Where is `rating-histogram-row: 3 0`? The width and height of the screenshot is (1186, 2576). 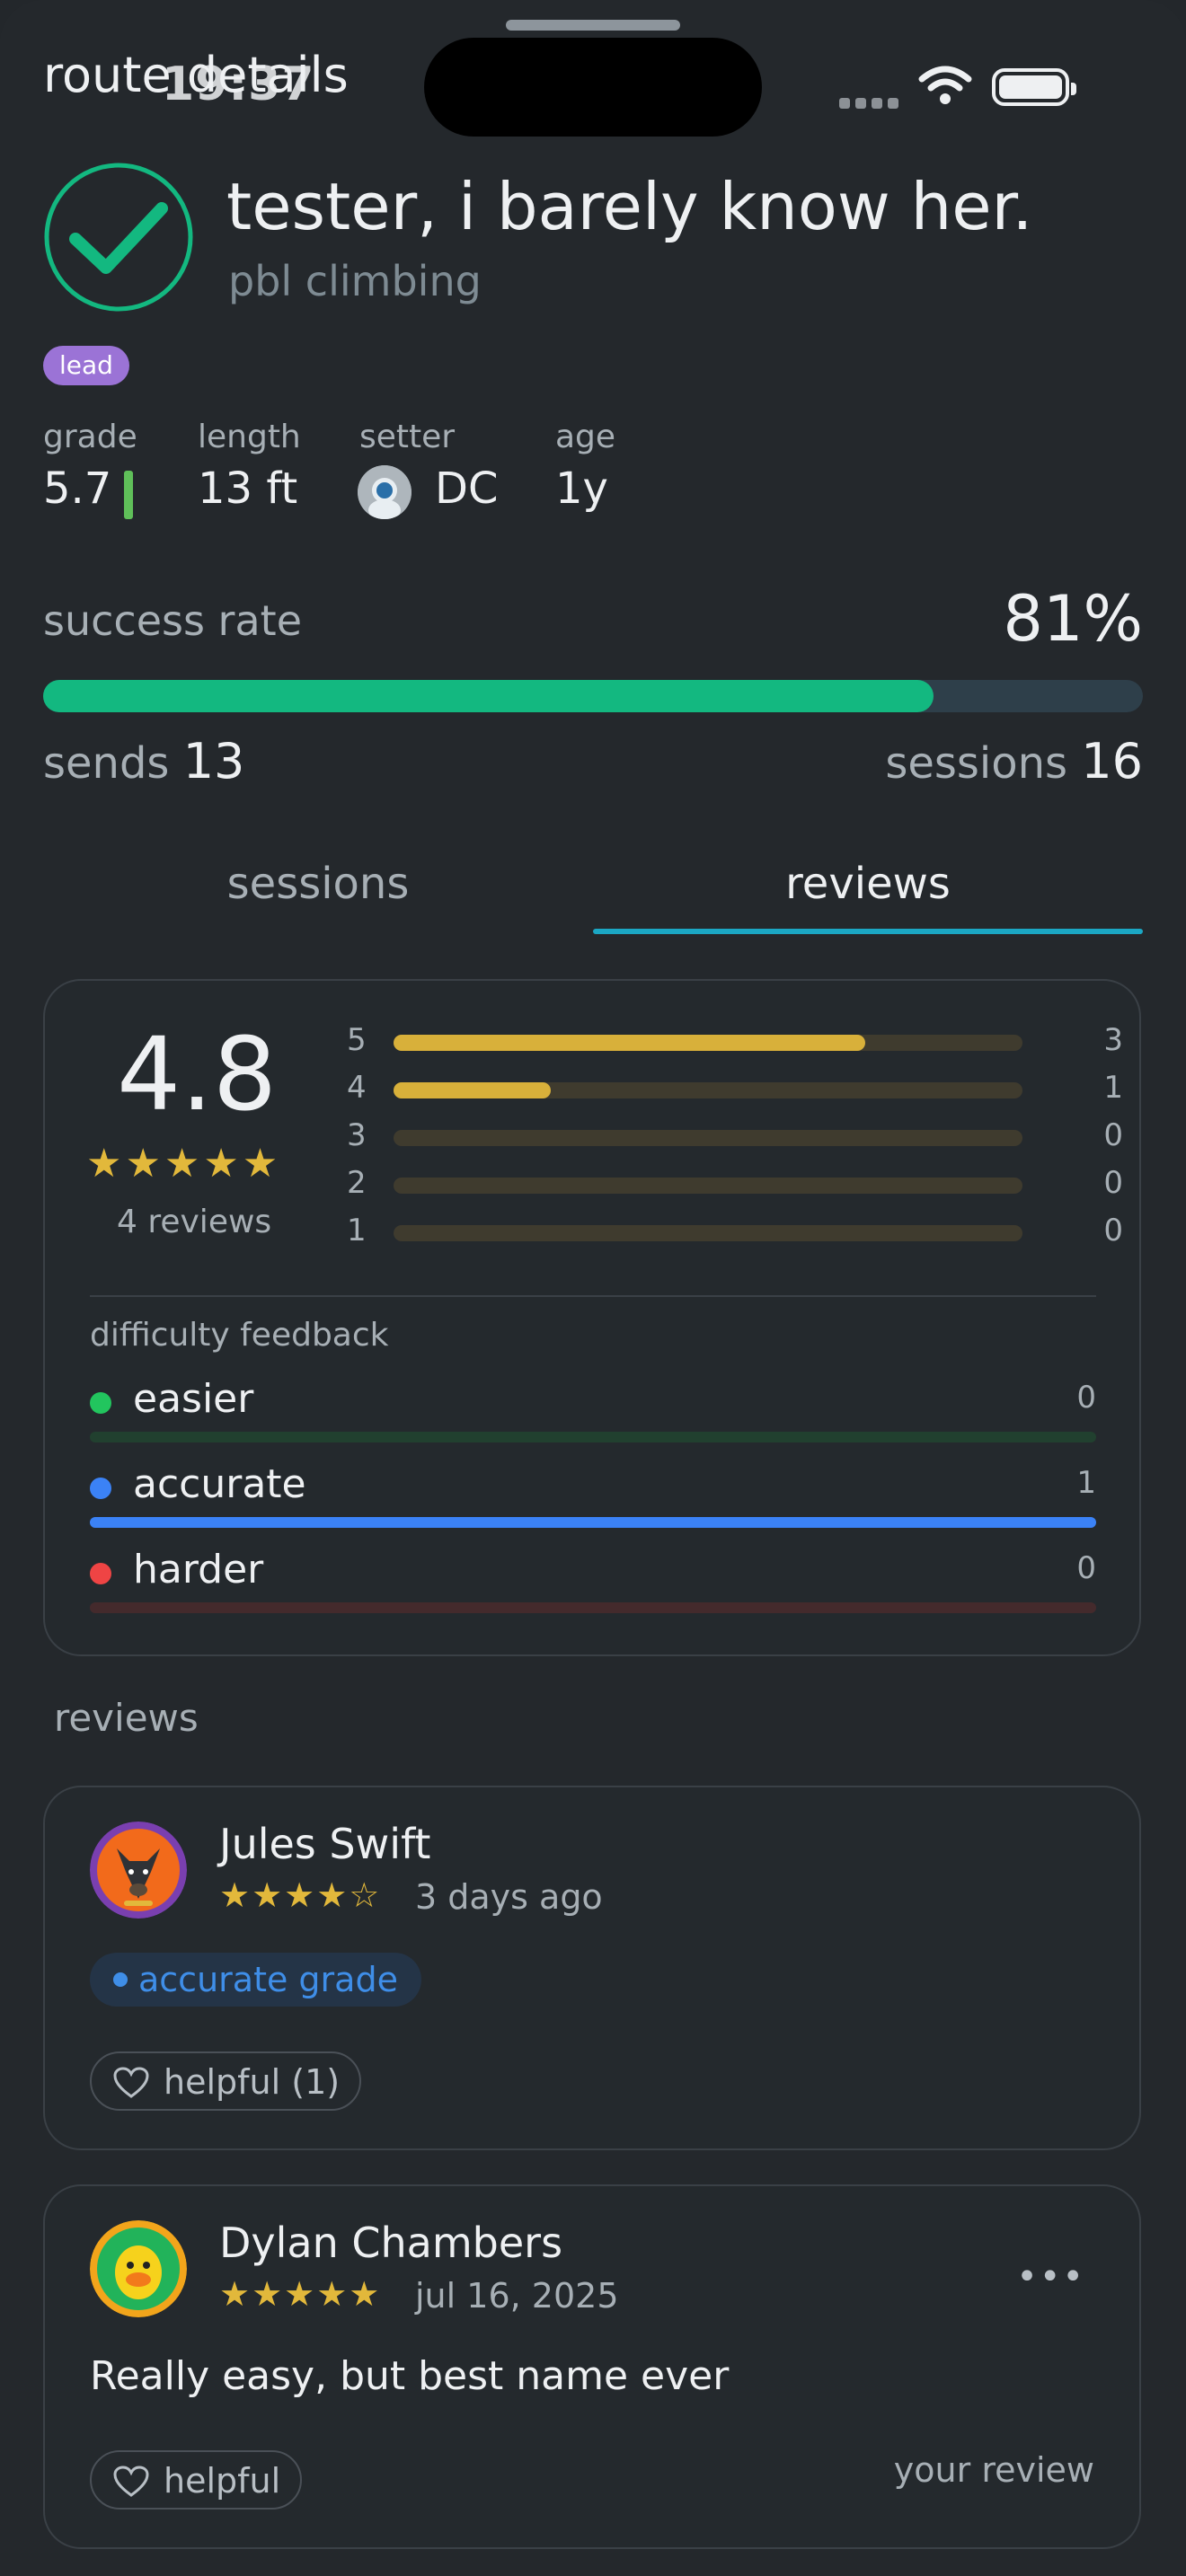 rating-histogram-row: 3 0 is located at coordinates (737, 1135).